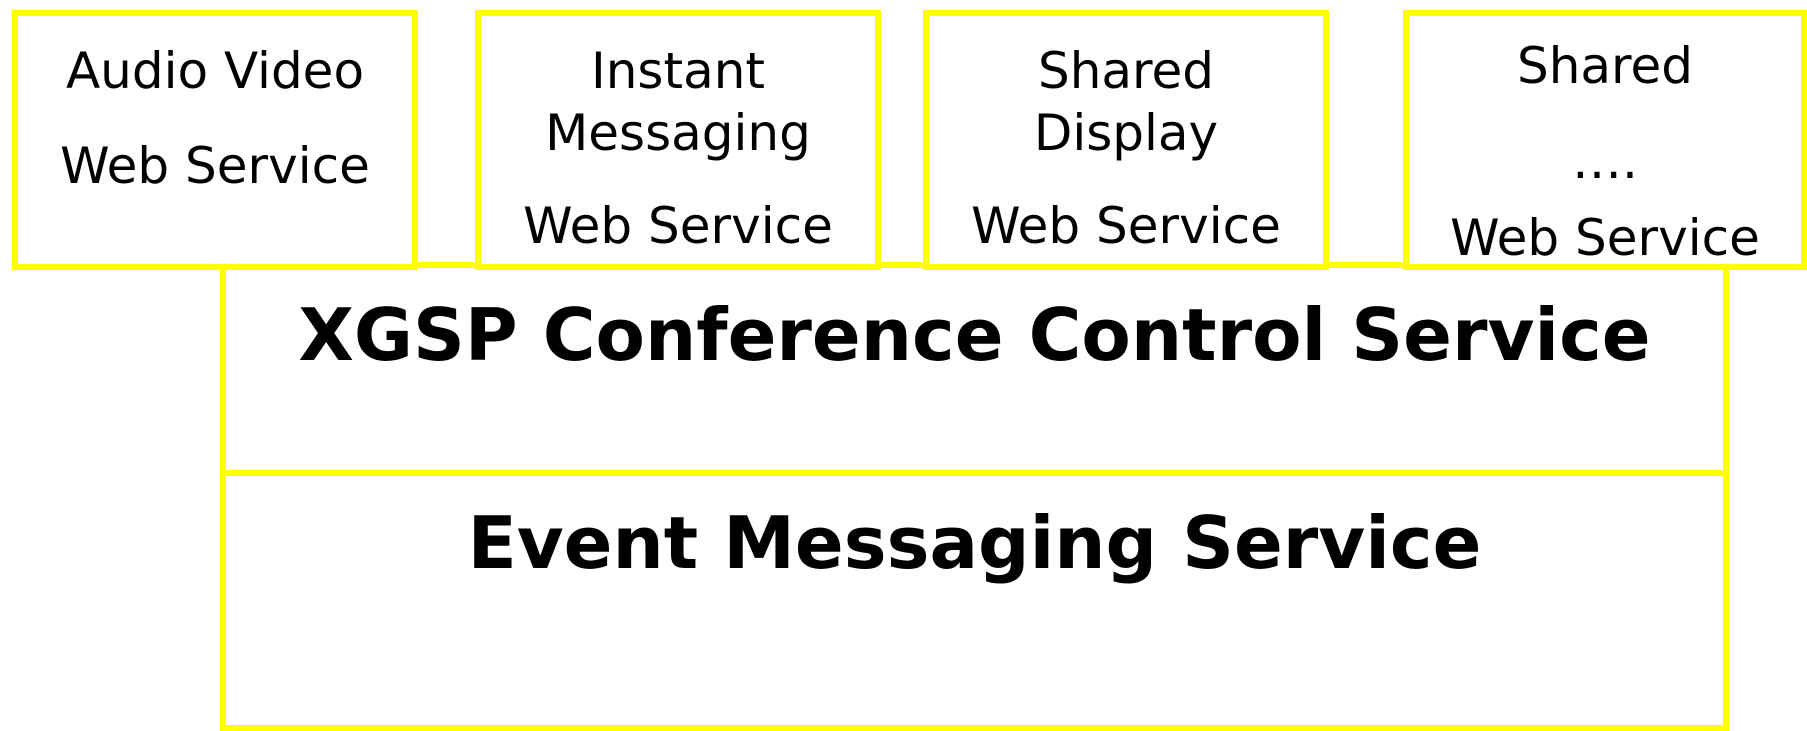 The image size is (1807, 731). Describe the element at coordinates (215, 71) in the screenshot. I see `service-label-line: Audio Video` at that location.